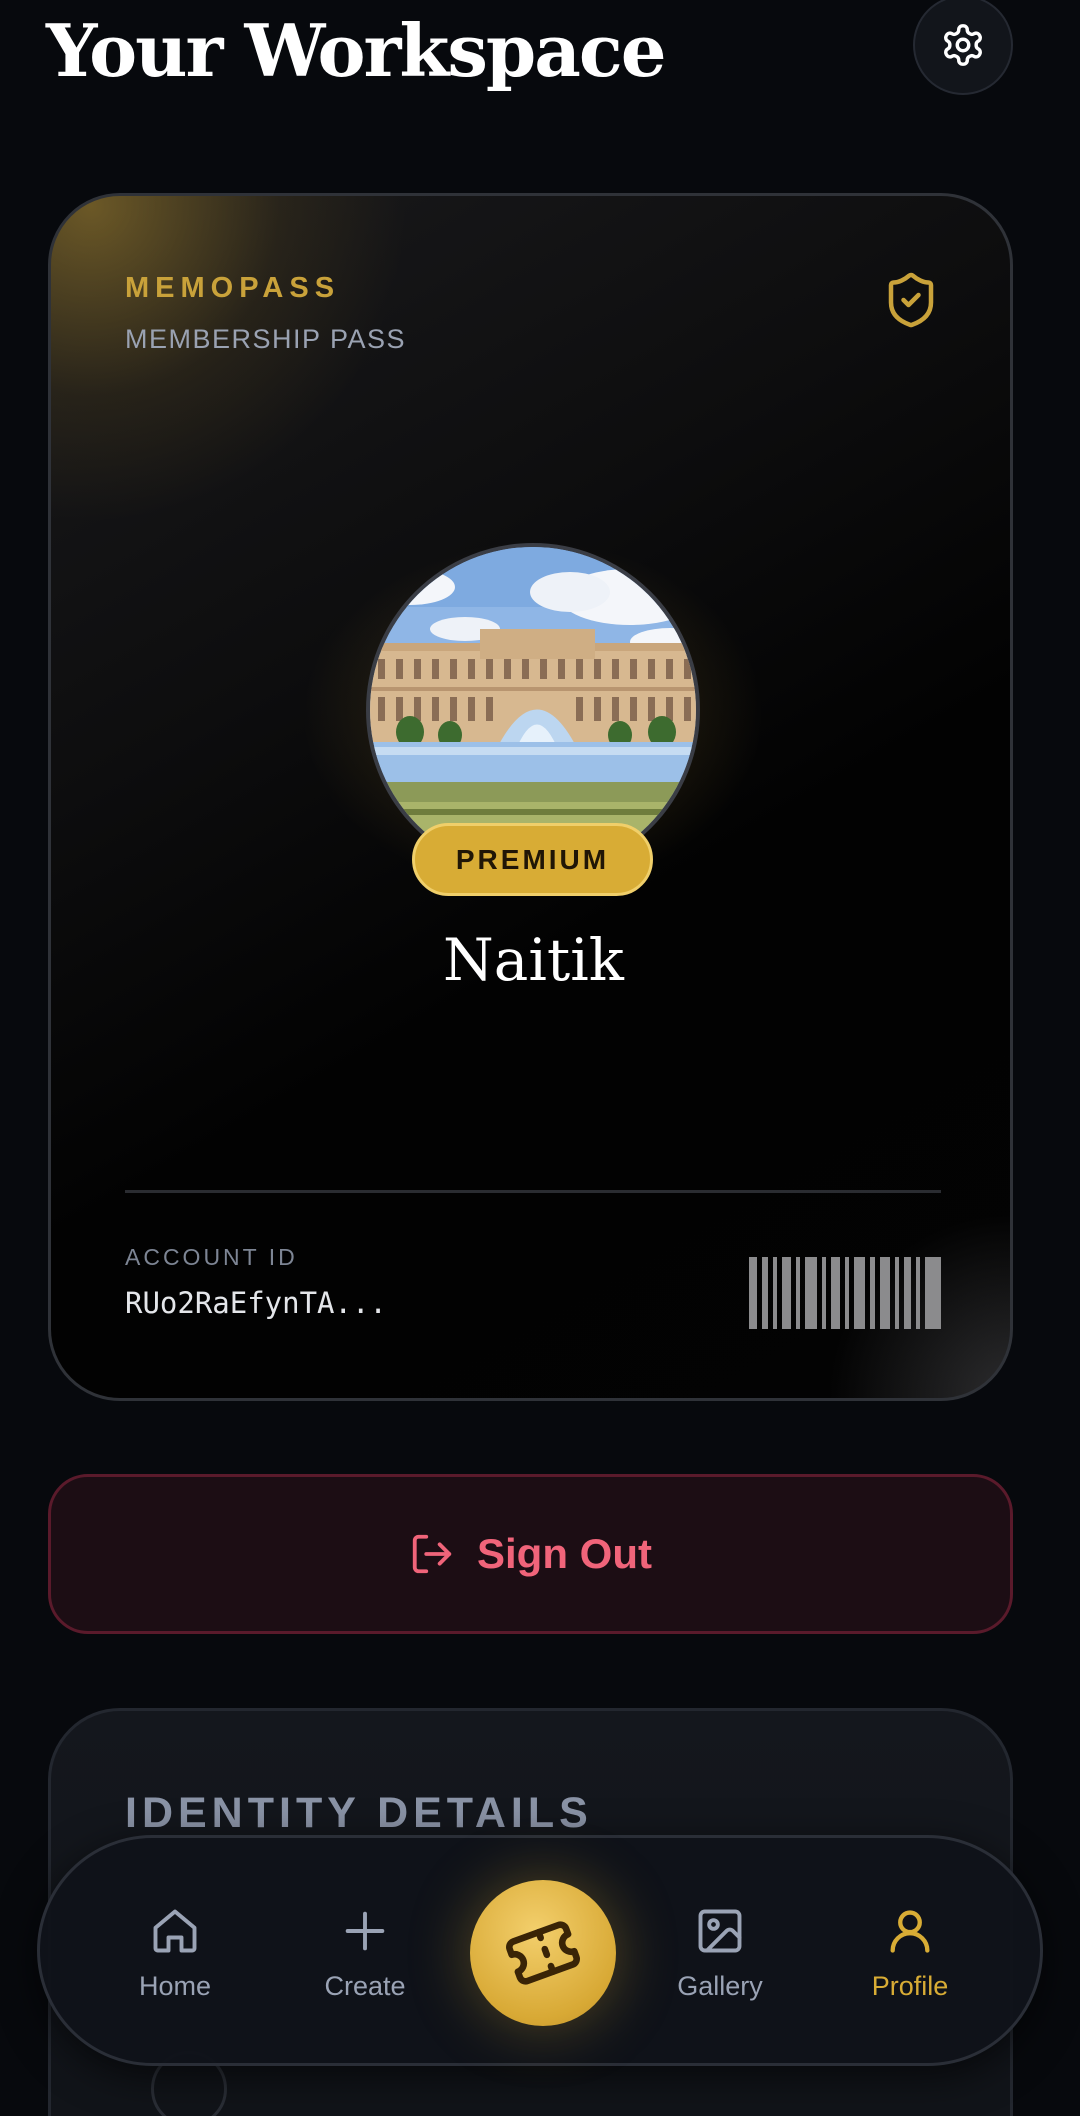 This screenshot has width=1080, height=2116. I want to click on nav-home-label: Home, so click(175, 1986).